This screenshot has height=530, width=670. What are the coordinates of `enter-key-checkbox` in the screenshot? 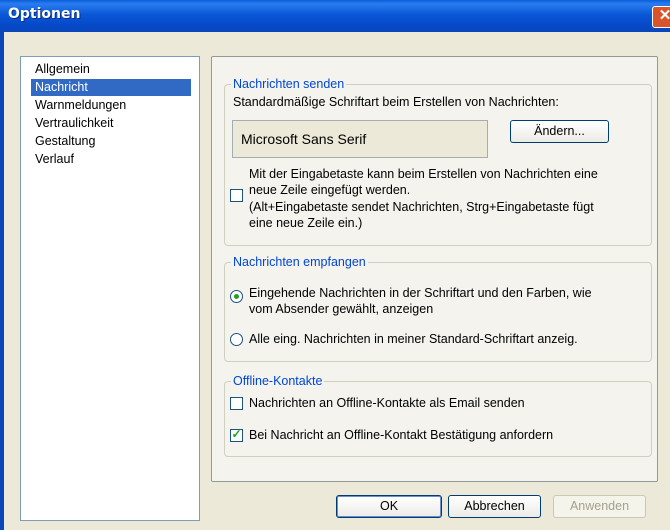 It's located at (236, 195).